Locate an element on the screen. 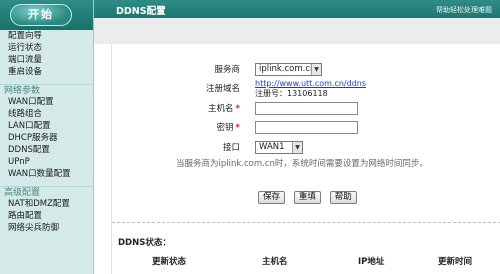 The height and width of the screenshot is (274, 500). sidebar-item-dhcp-server: DHCP服务器 is located at coordinates (46, 138).